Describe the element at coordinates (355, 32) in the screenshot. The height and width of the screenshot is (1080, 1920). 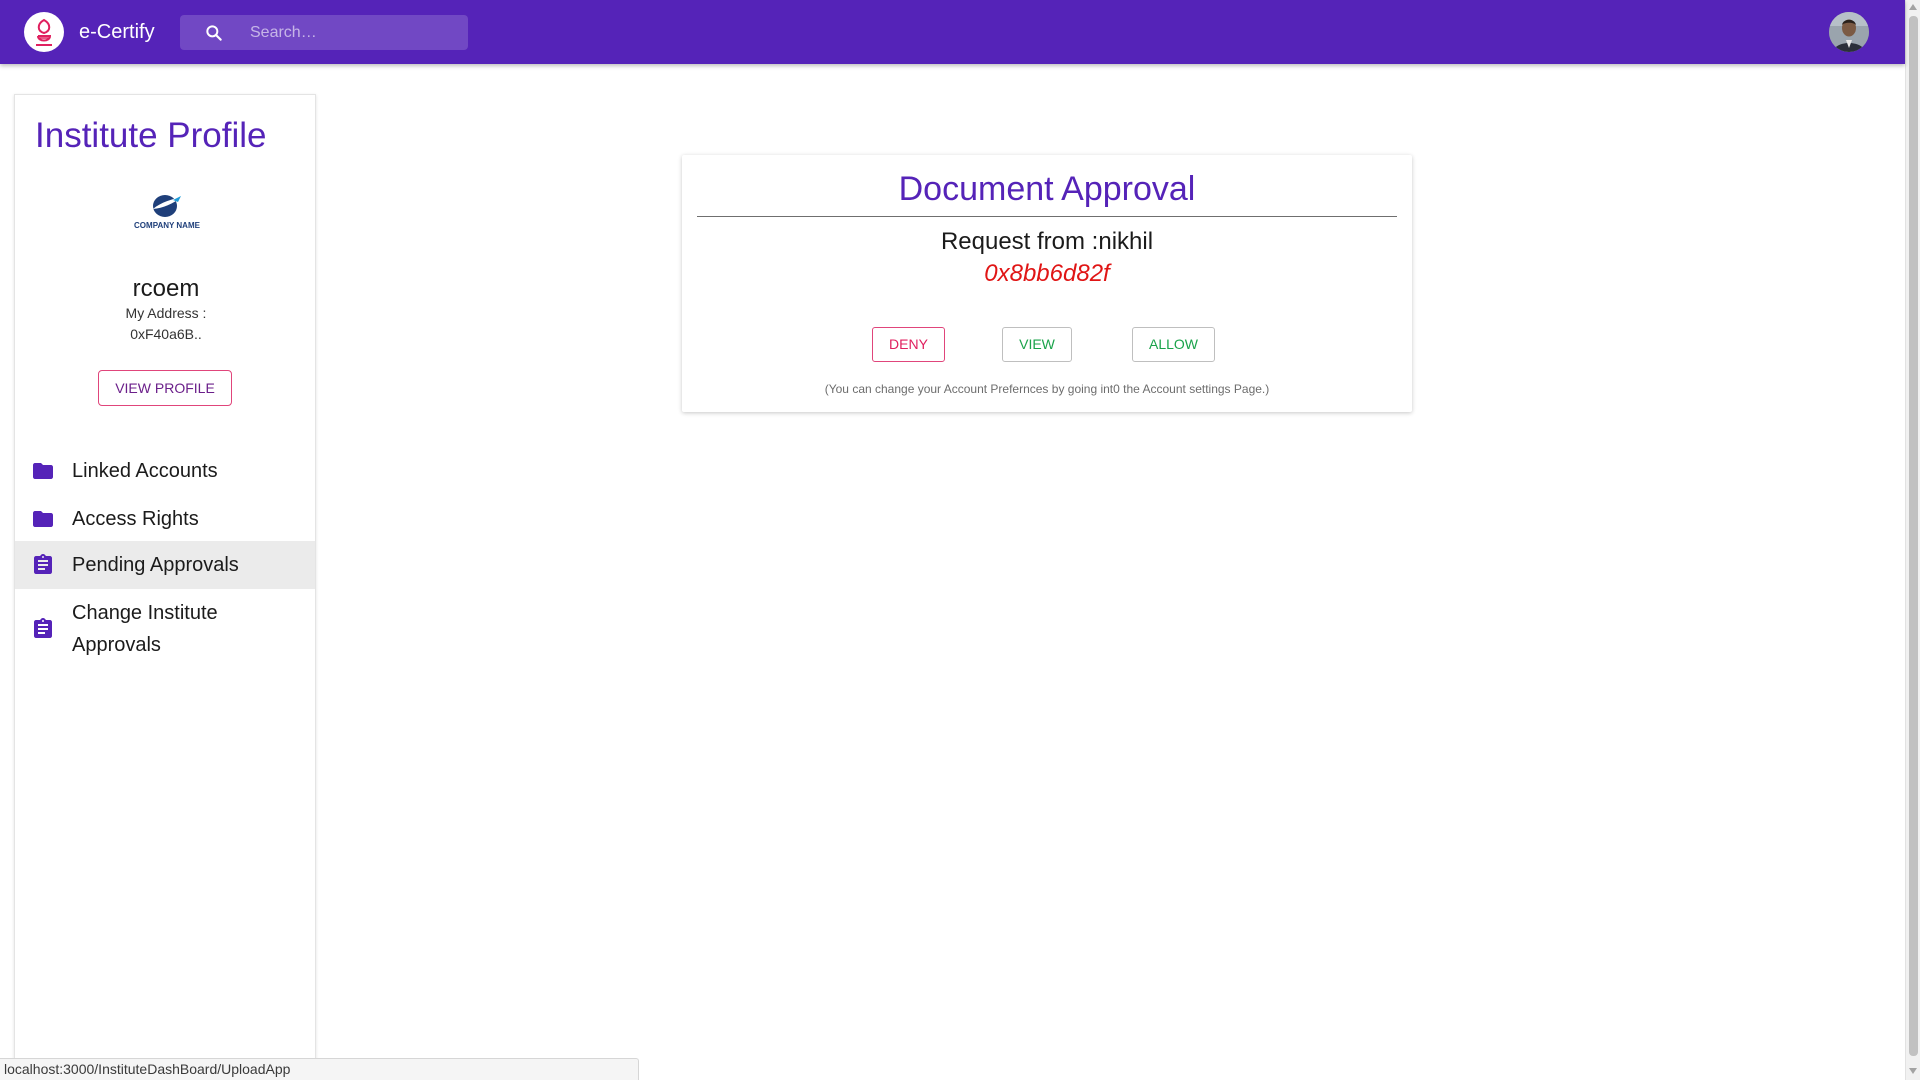
I see `search-input` at that location.